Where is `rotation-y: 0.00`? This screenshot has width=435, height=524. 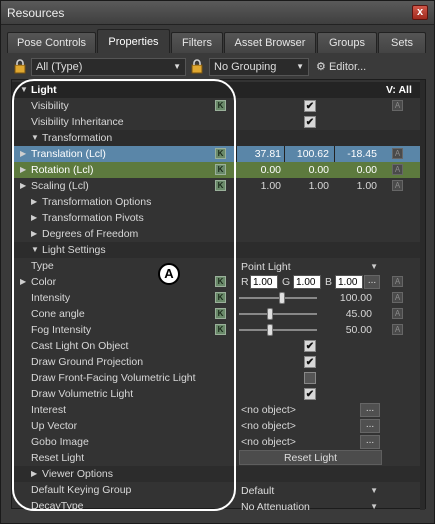
rotation-y: 0.00 is located at coordinates (309, 170).